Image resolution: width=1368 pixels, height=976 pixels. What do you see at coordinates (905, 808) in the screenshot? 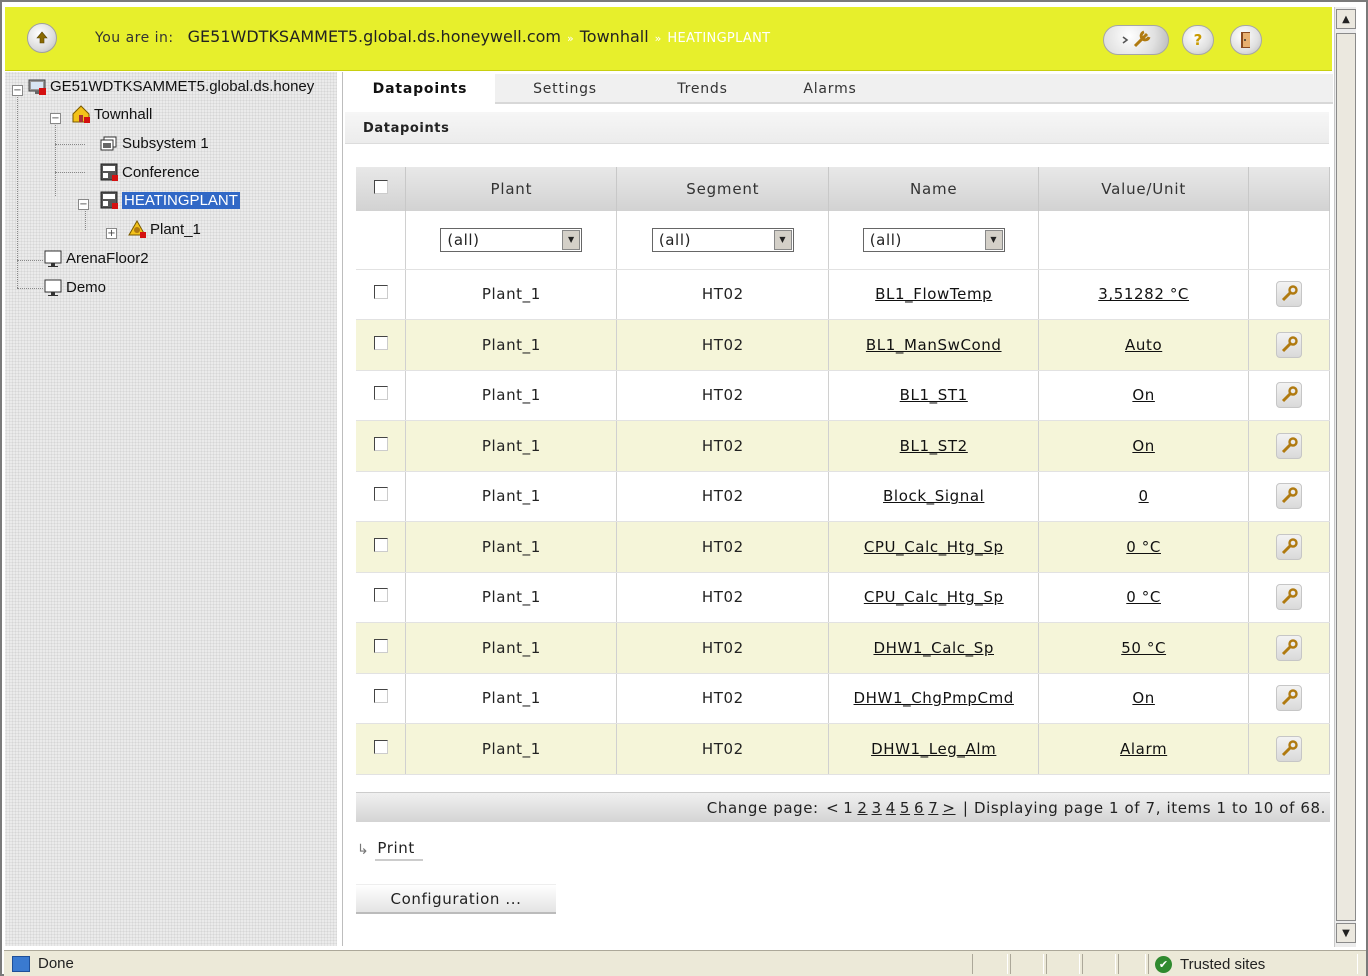
I see `pager-page-link: 5` at bounding box center [905, 808].